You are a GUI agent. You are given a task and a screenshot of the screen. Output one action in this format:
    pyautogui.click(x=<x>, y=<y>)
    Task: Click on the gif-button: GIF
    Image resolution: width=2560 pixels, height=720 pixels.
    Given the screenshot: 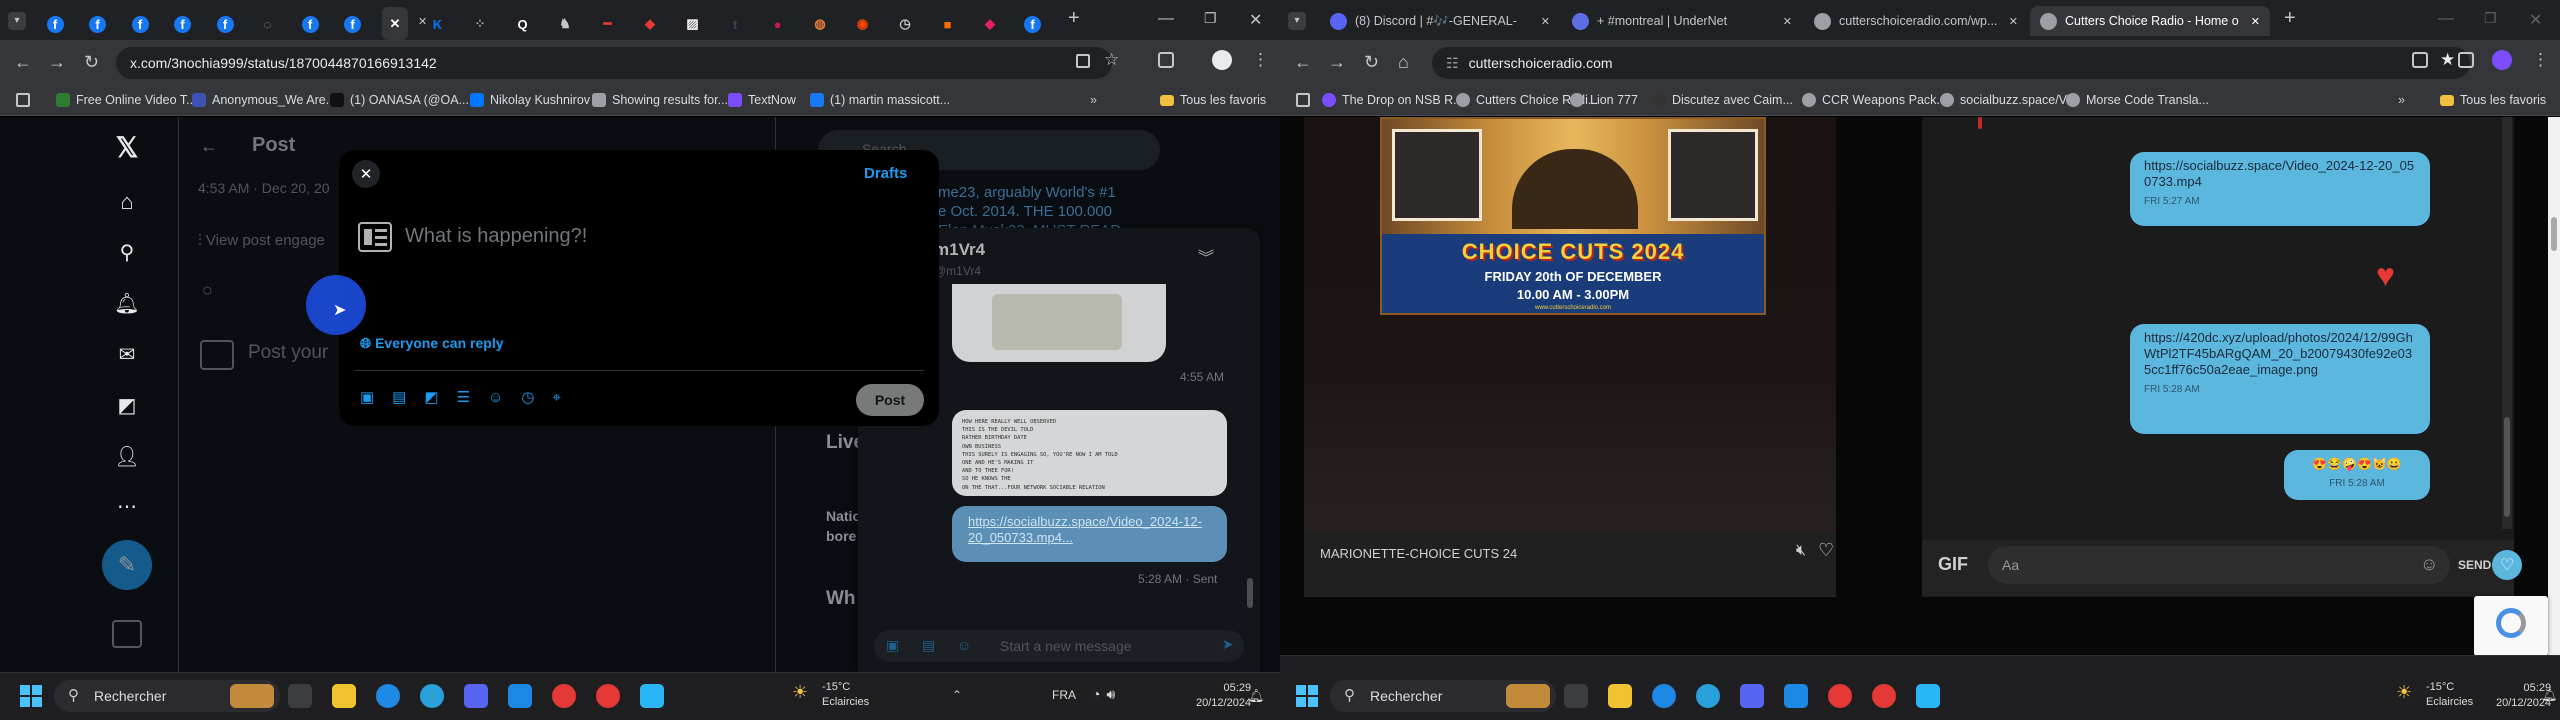 What is the action you would take?
    pyautogui.click(x=1953, y=564)
    